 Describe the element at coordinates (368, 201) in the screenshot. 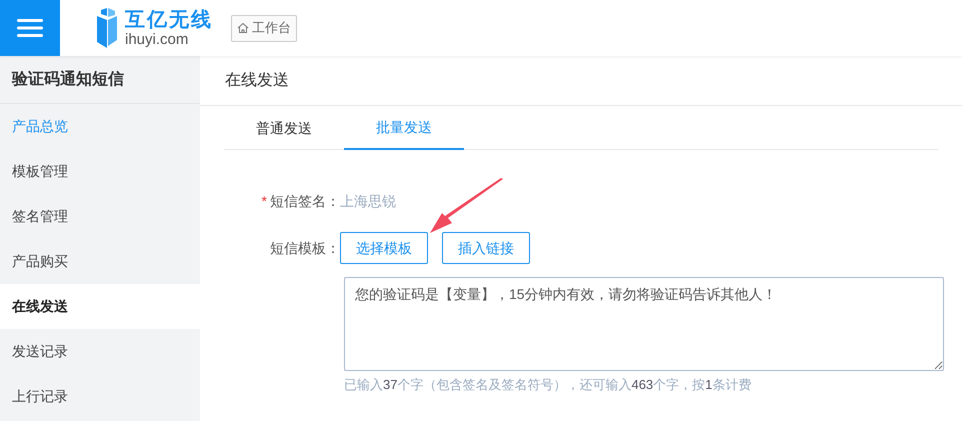

I see `signature-value: 上海思锐` at that location.